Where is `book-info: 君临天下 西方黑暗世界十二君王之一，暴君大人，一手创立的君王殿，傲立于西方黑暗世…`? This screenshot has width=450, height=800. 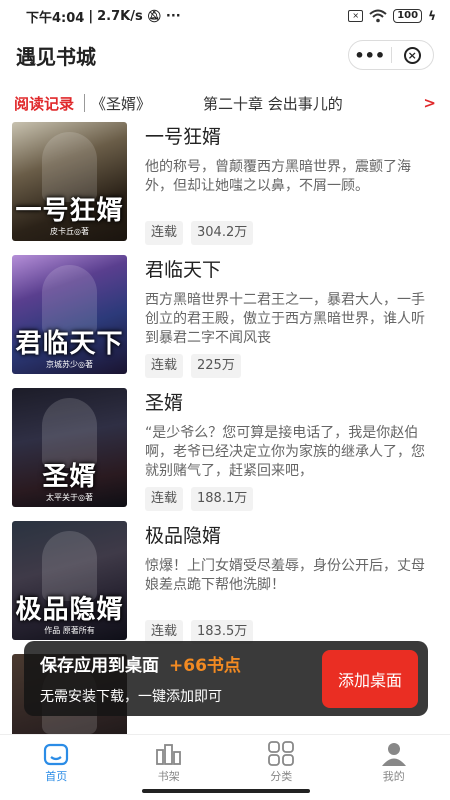 book-info: 君临天下 西方黑暗世界十二君王之一，暴君大人，一手创立的君王殿，傲立于西方黑暗世… is located at coordinates (291, 321).